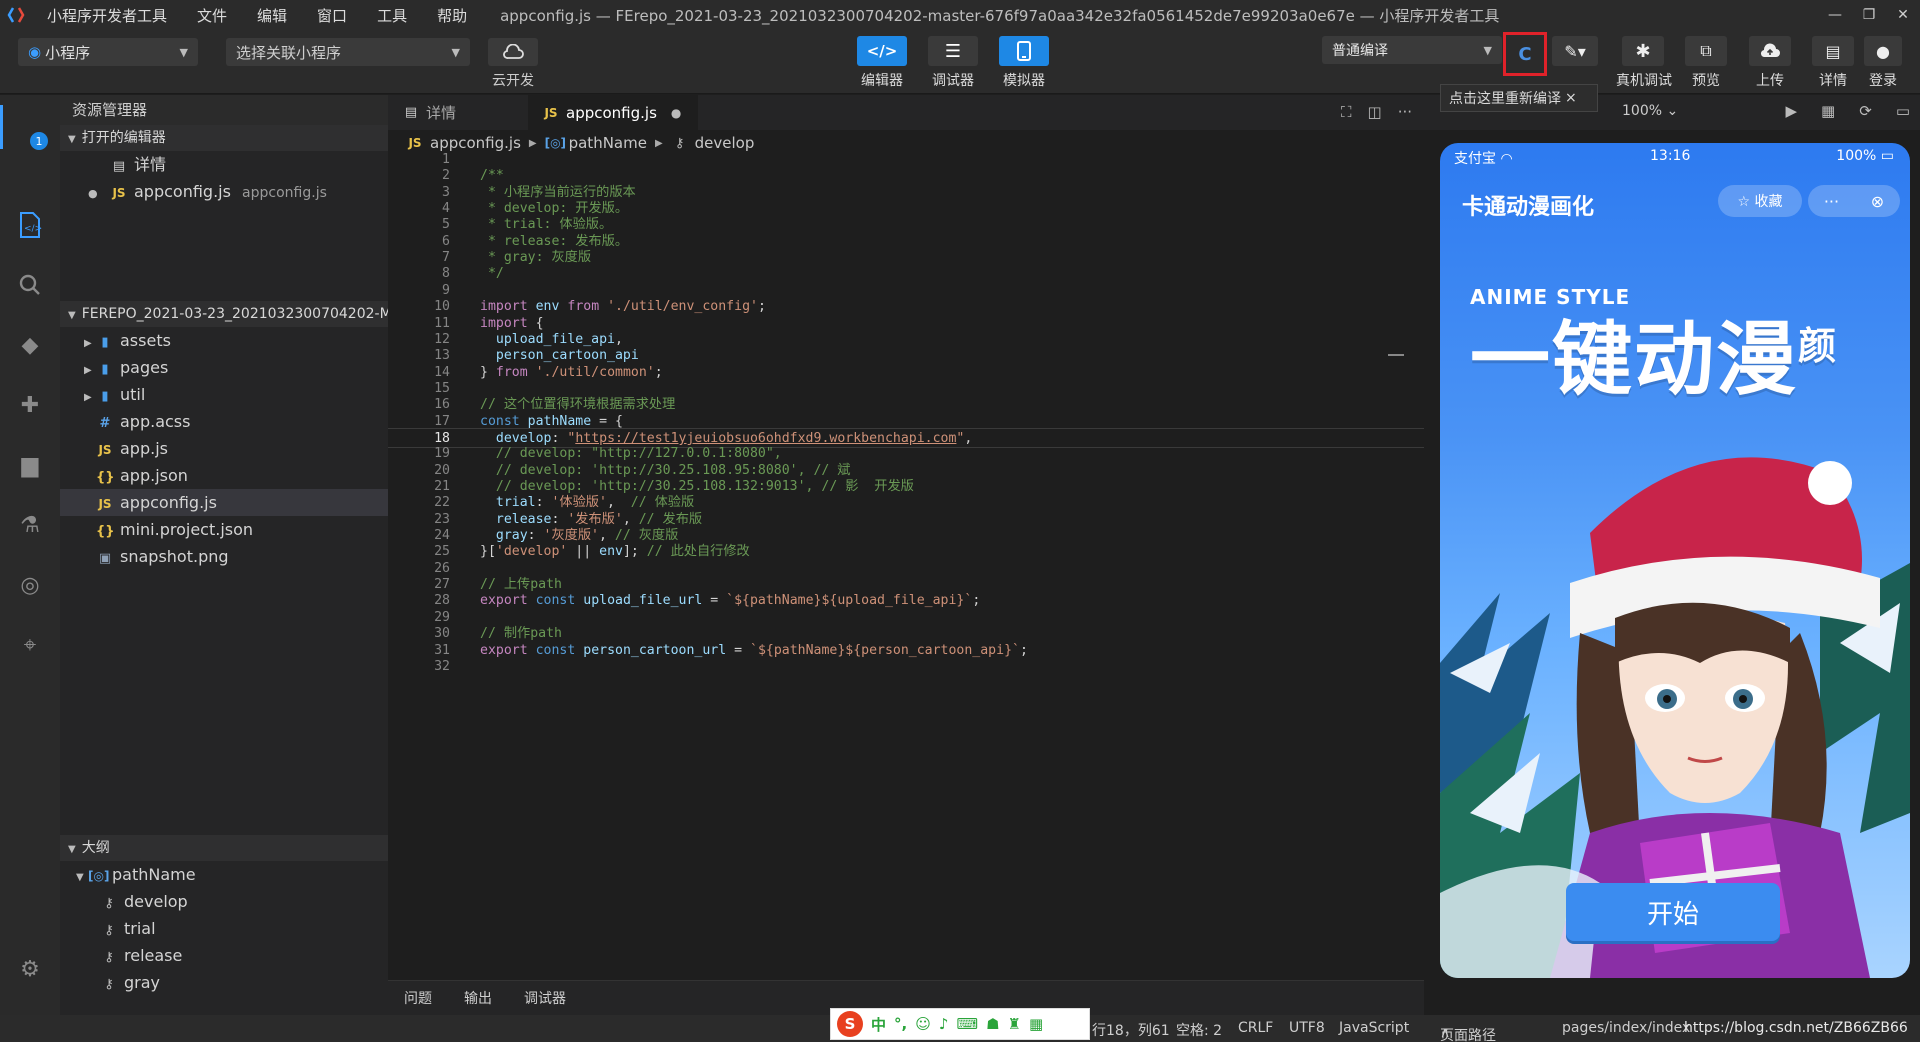 This screenshot has width=1920, height=1042. I want to click on restore-button: ❐, so click(1869, 15).